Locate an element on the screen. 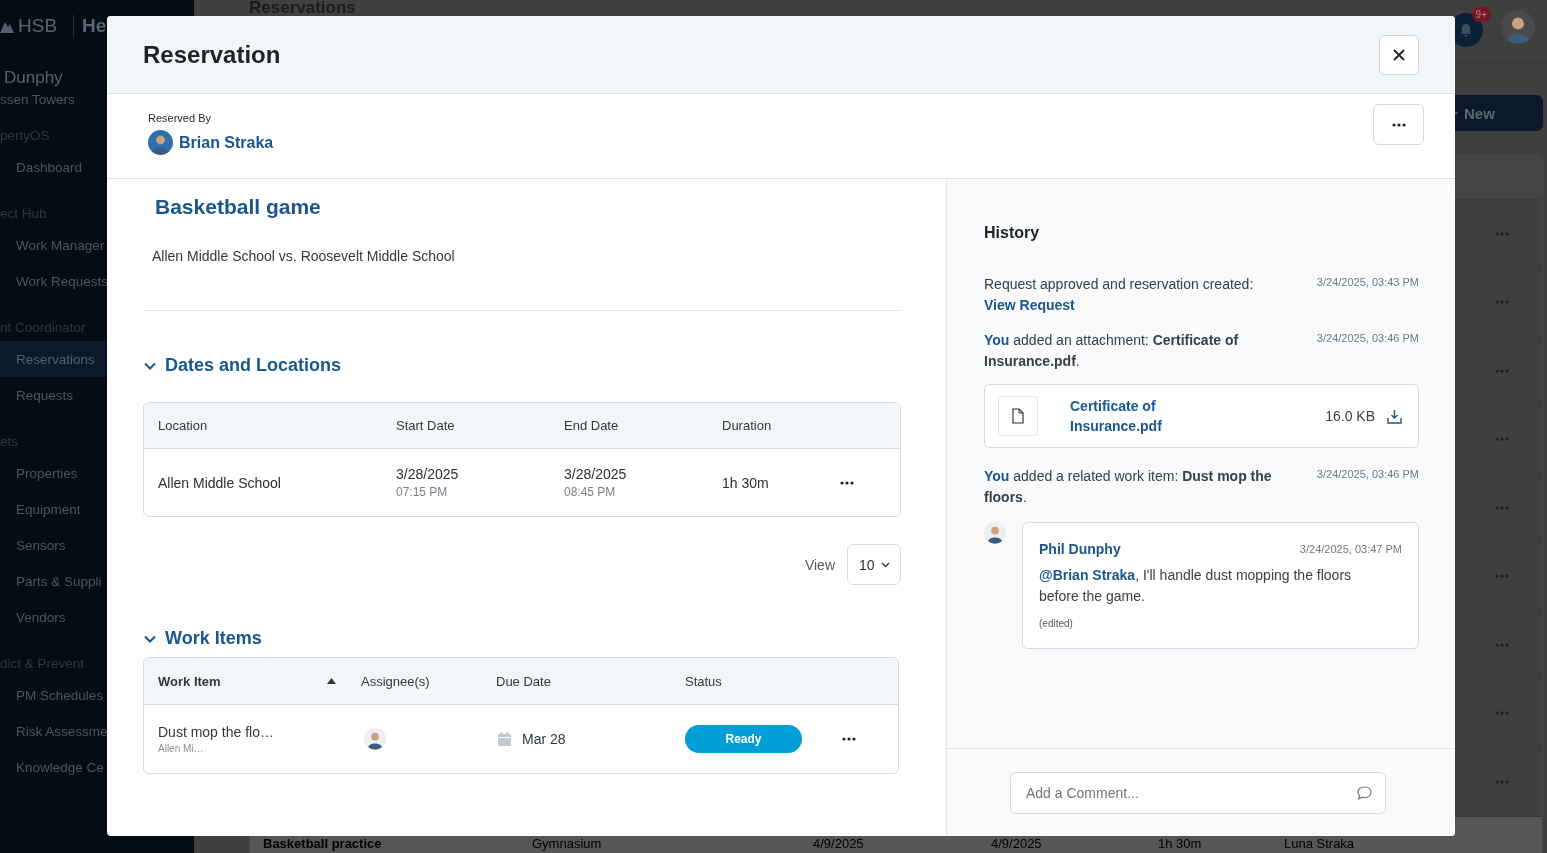 This screenshot has height=853, width=1547. field-label: Reserved By is located at coordinates (180, 118).